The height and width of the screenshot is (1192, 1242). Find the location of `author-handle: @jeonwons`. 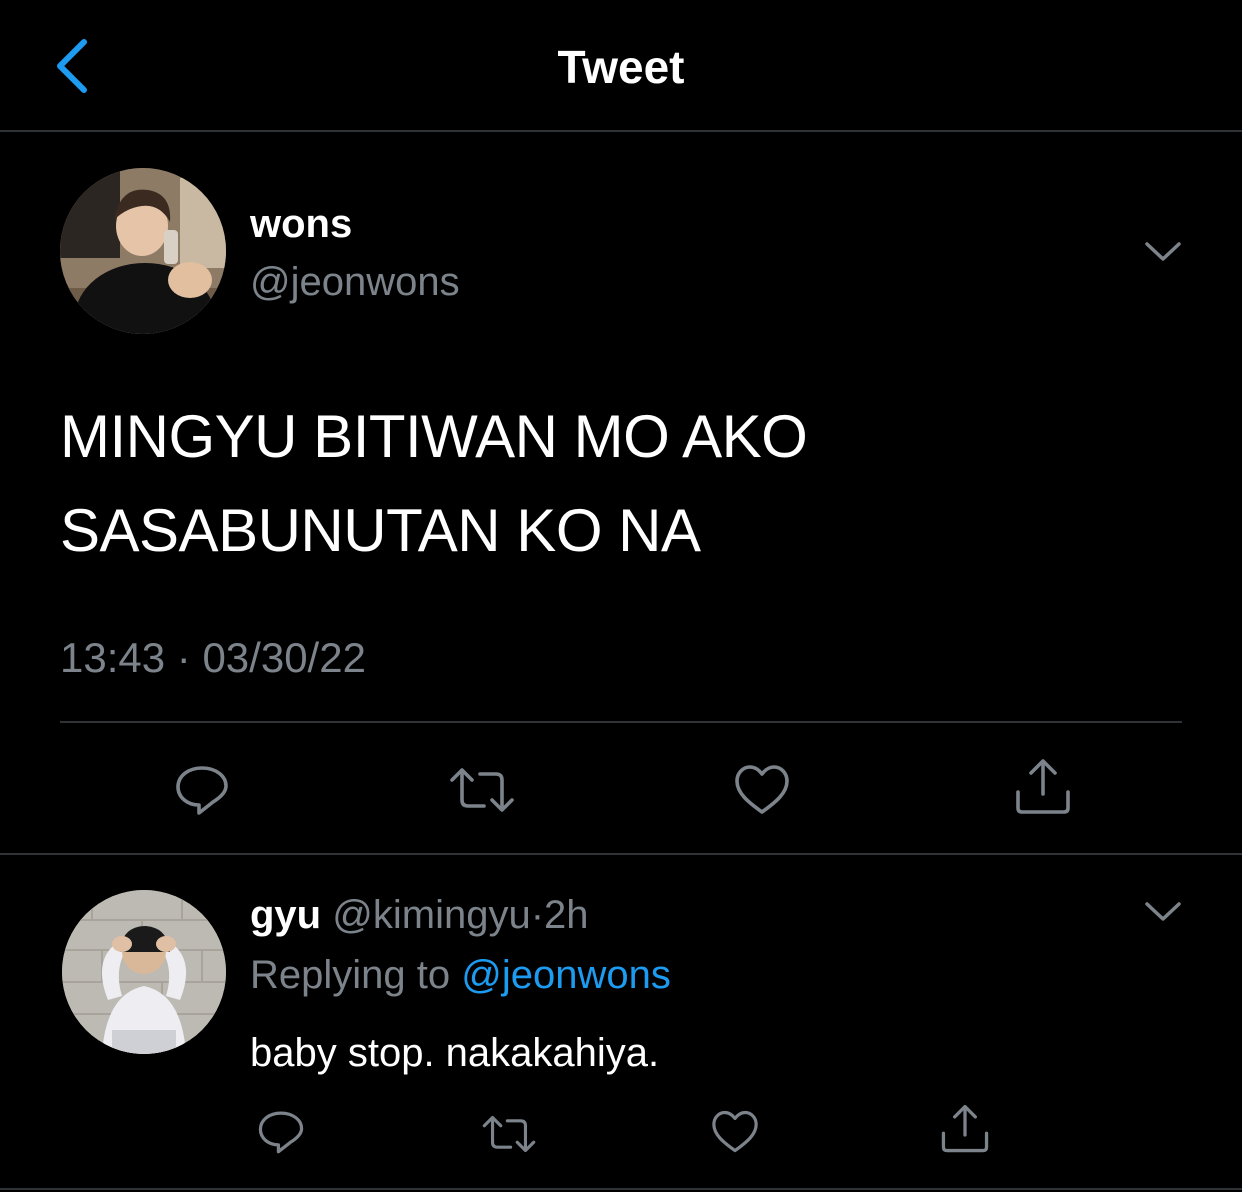

author-handle: @jeonwons is located at coordinates (355, 282).